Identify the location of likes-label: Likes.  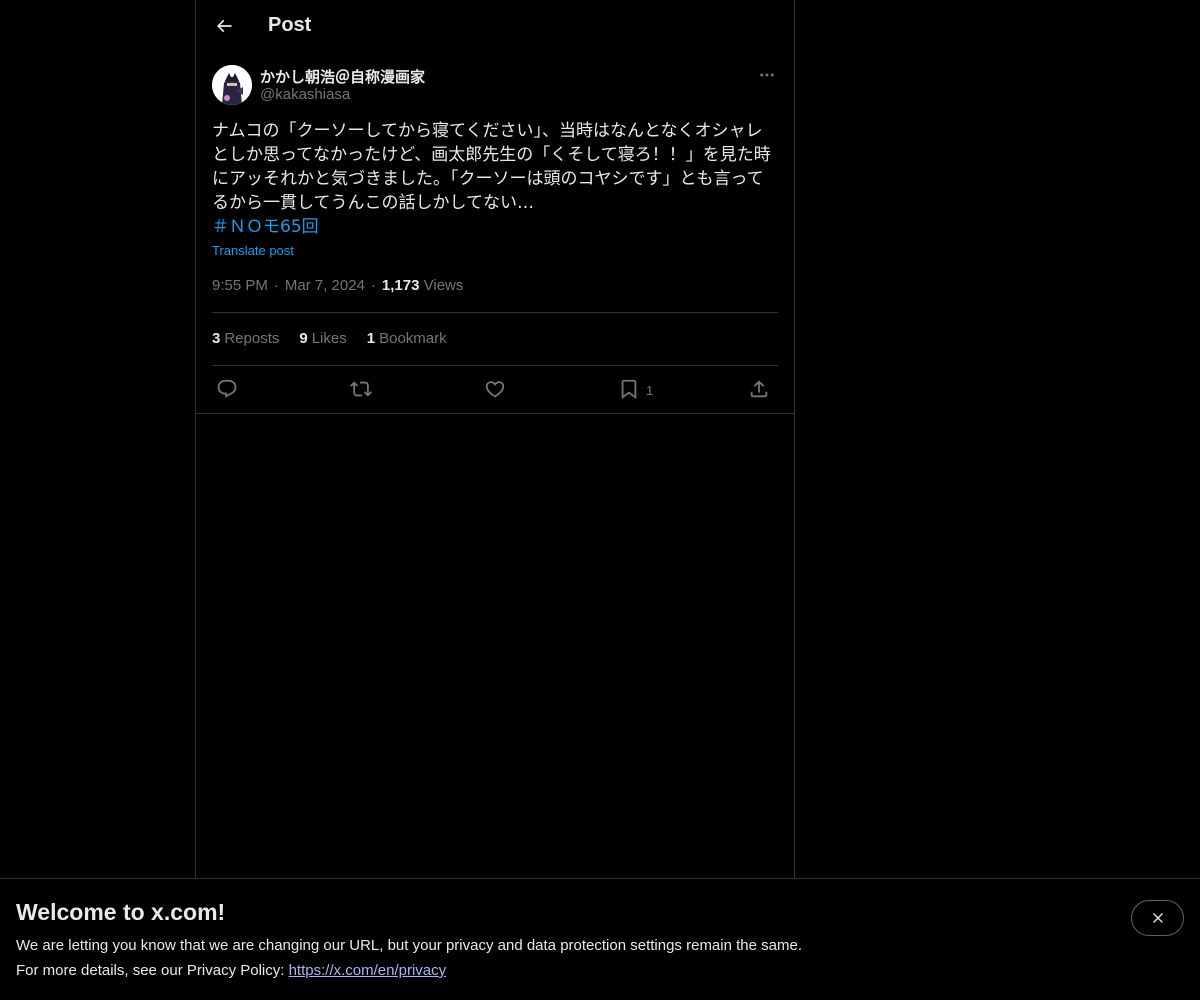
(329, 338).